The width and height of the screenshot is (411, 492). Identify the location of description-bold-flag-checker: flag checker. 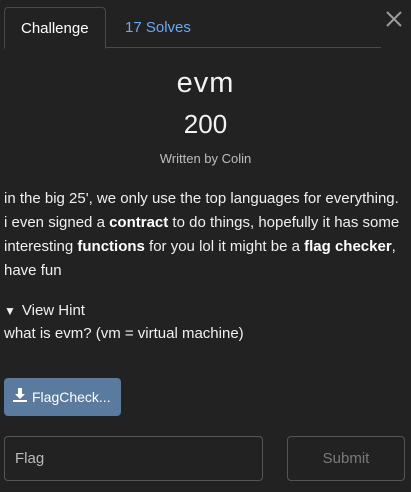
(348, 246).